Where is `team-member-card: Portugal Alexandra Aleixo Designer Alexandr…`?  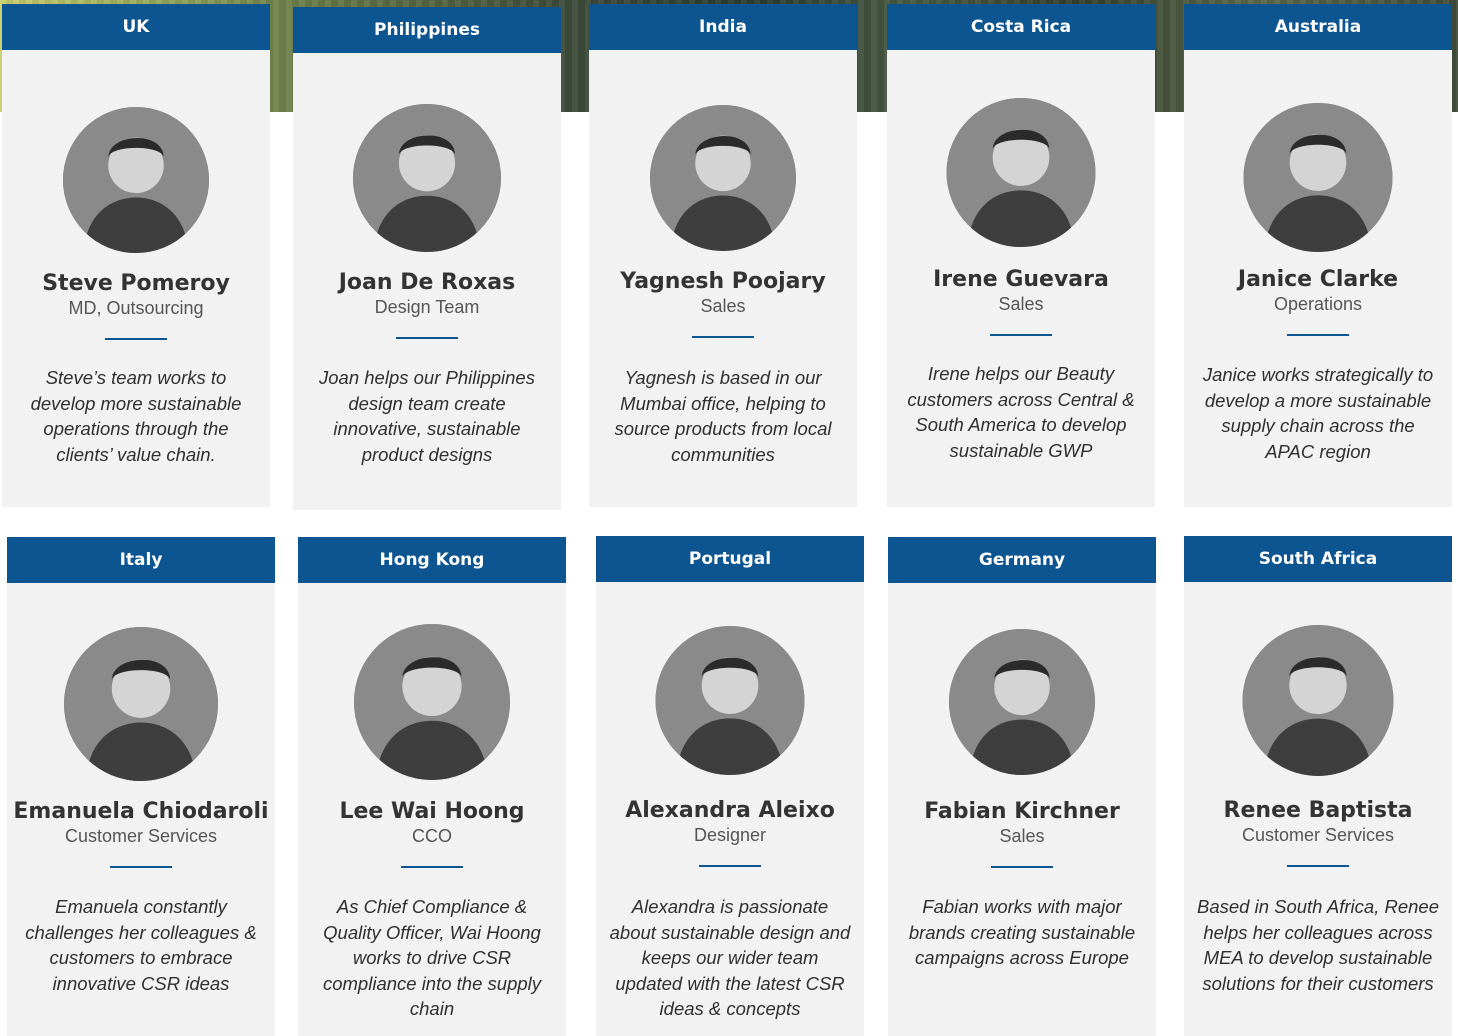
team-member-card: Portugal Alexandra Aleixo Designer Alexandr… is located at coordinates (730, 786).